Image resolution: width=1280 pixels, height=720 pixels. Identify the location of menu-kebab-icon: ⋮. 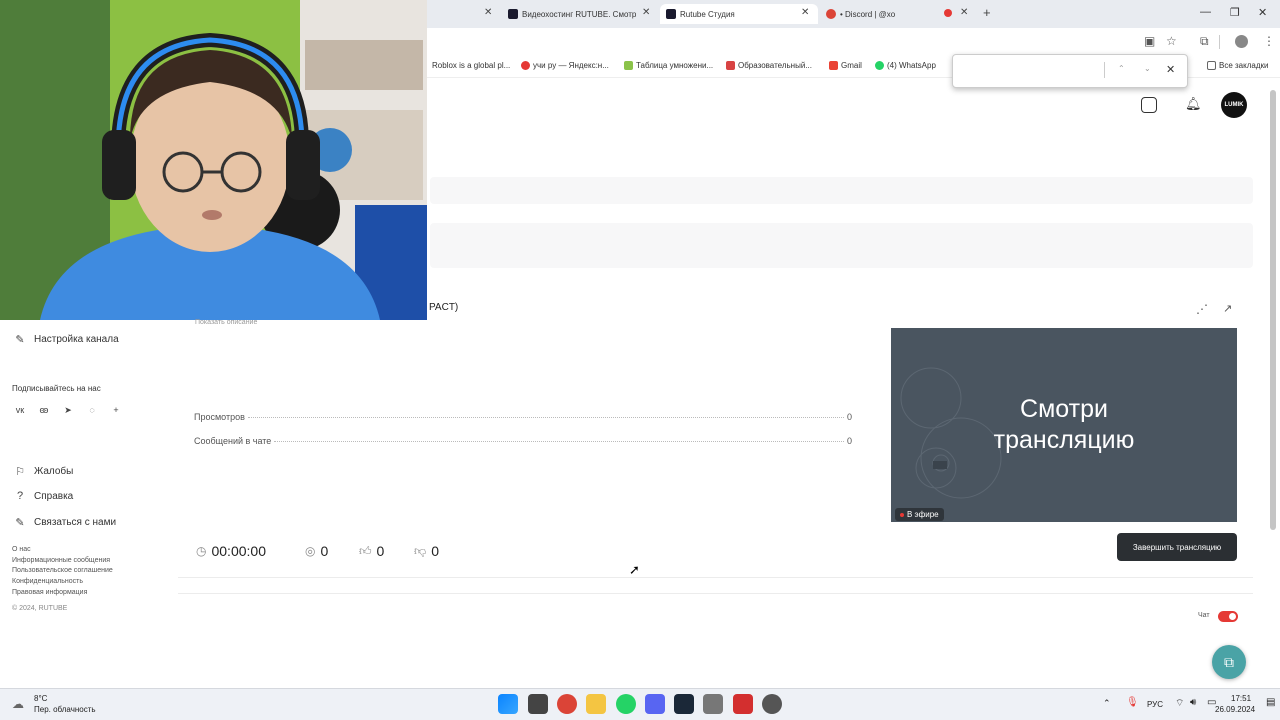
(1269, 41).